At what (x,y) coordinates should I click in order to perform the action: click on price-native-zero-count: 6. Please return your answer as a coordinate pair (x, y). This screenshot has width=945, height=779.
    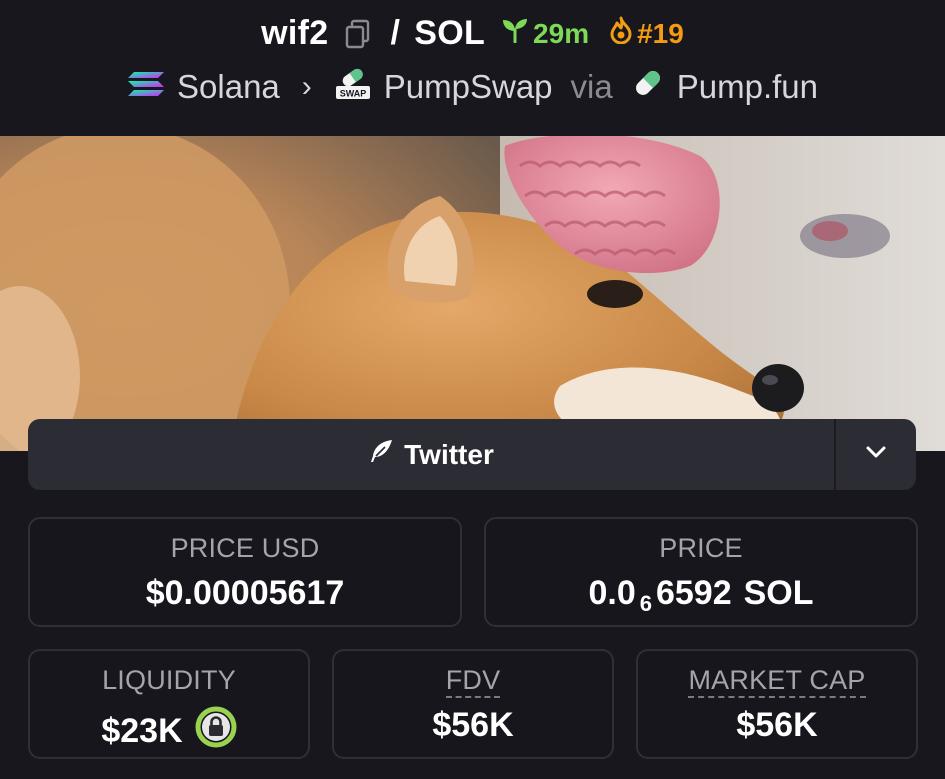
    Looking at the image, I should click on (645, 603).